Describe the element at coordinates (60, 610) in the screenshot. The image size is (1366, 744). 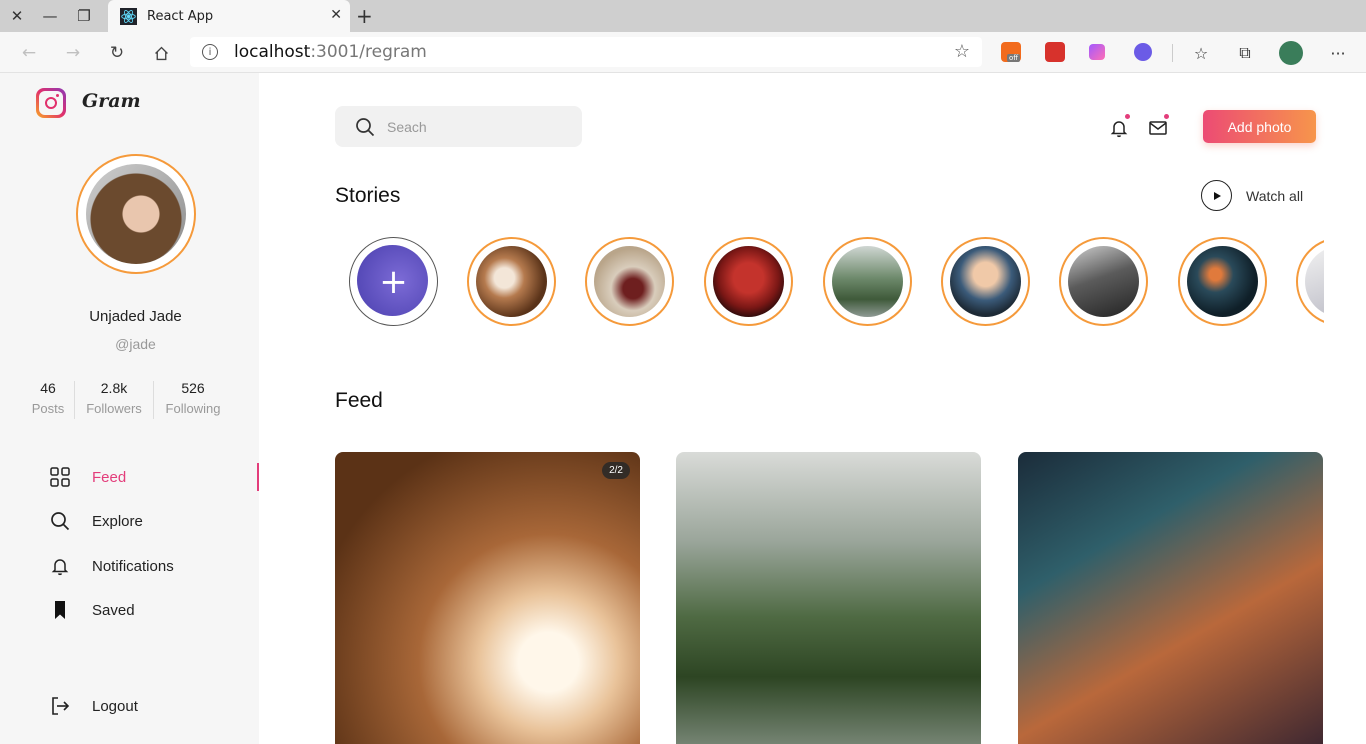
I see `bookmark-icon` at that location.